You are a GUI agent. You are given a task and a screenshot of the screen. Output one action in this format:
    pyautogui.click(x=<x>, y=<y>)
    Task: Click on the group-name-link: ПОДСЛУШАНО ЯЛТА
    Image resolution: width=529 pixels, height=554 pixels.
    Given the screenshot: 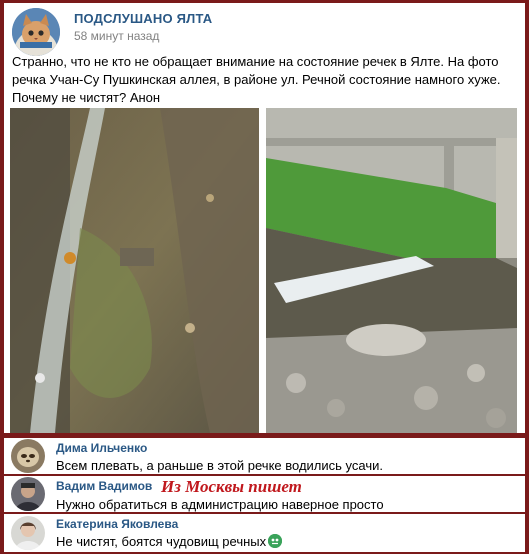 What is the action you would take?
    pyautogui.click(x=143, y=18)
    